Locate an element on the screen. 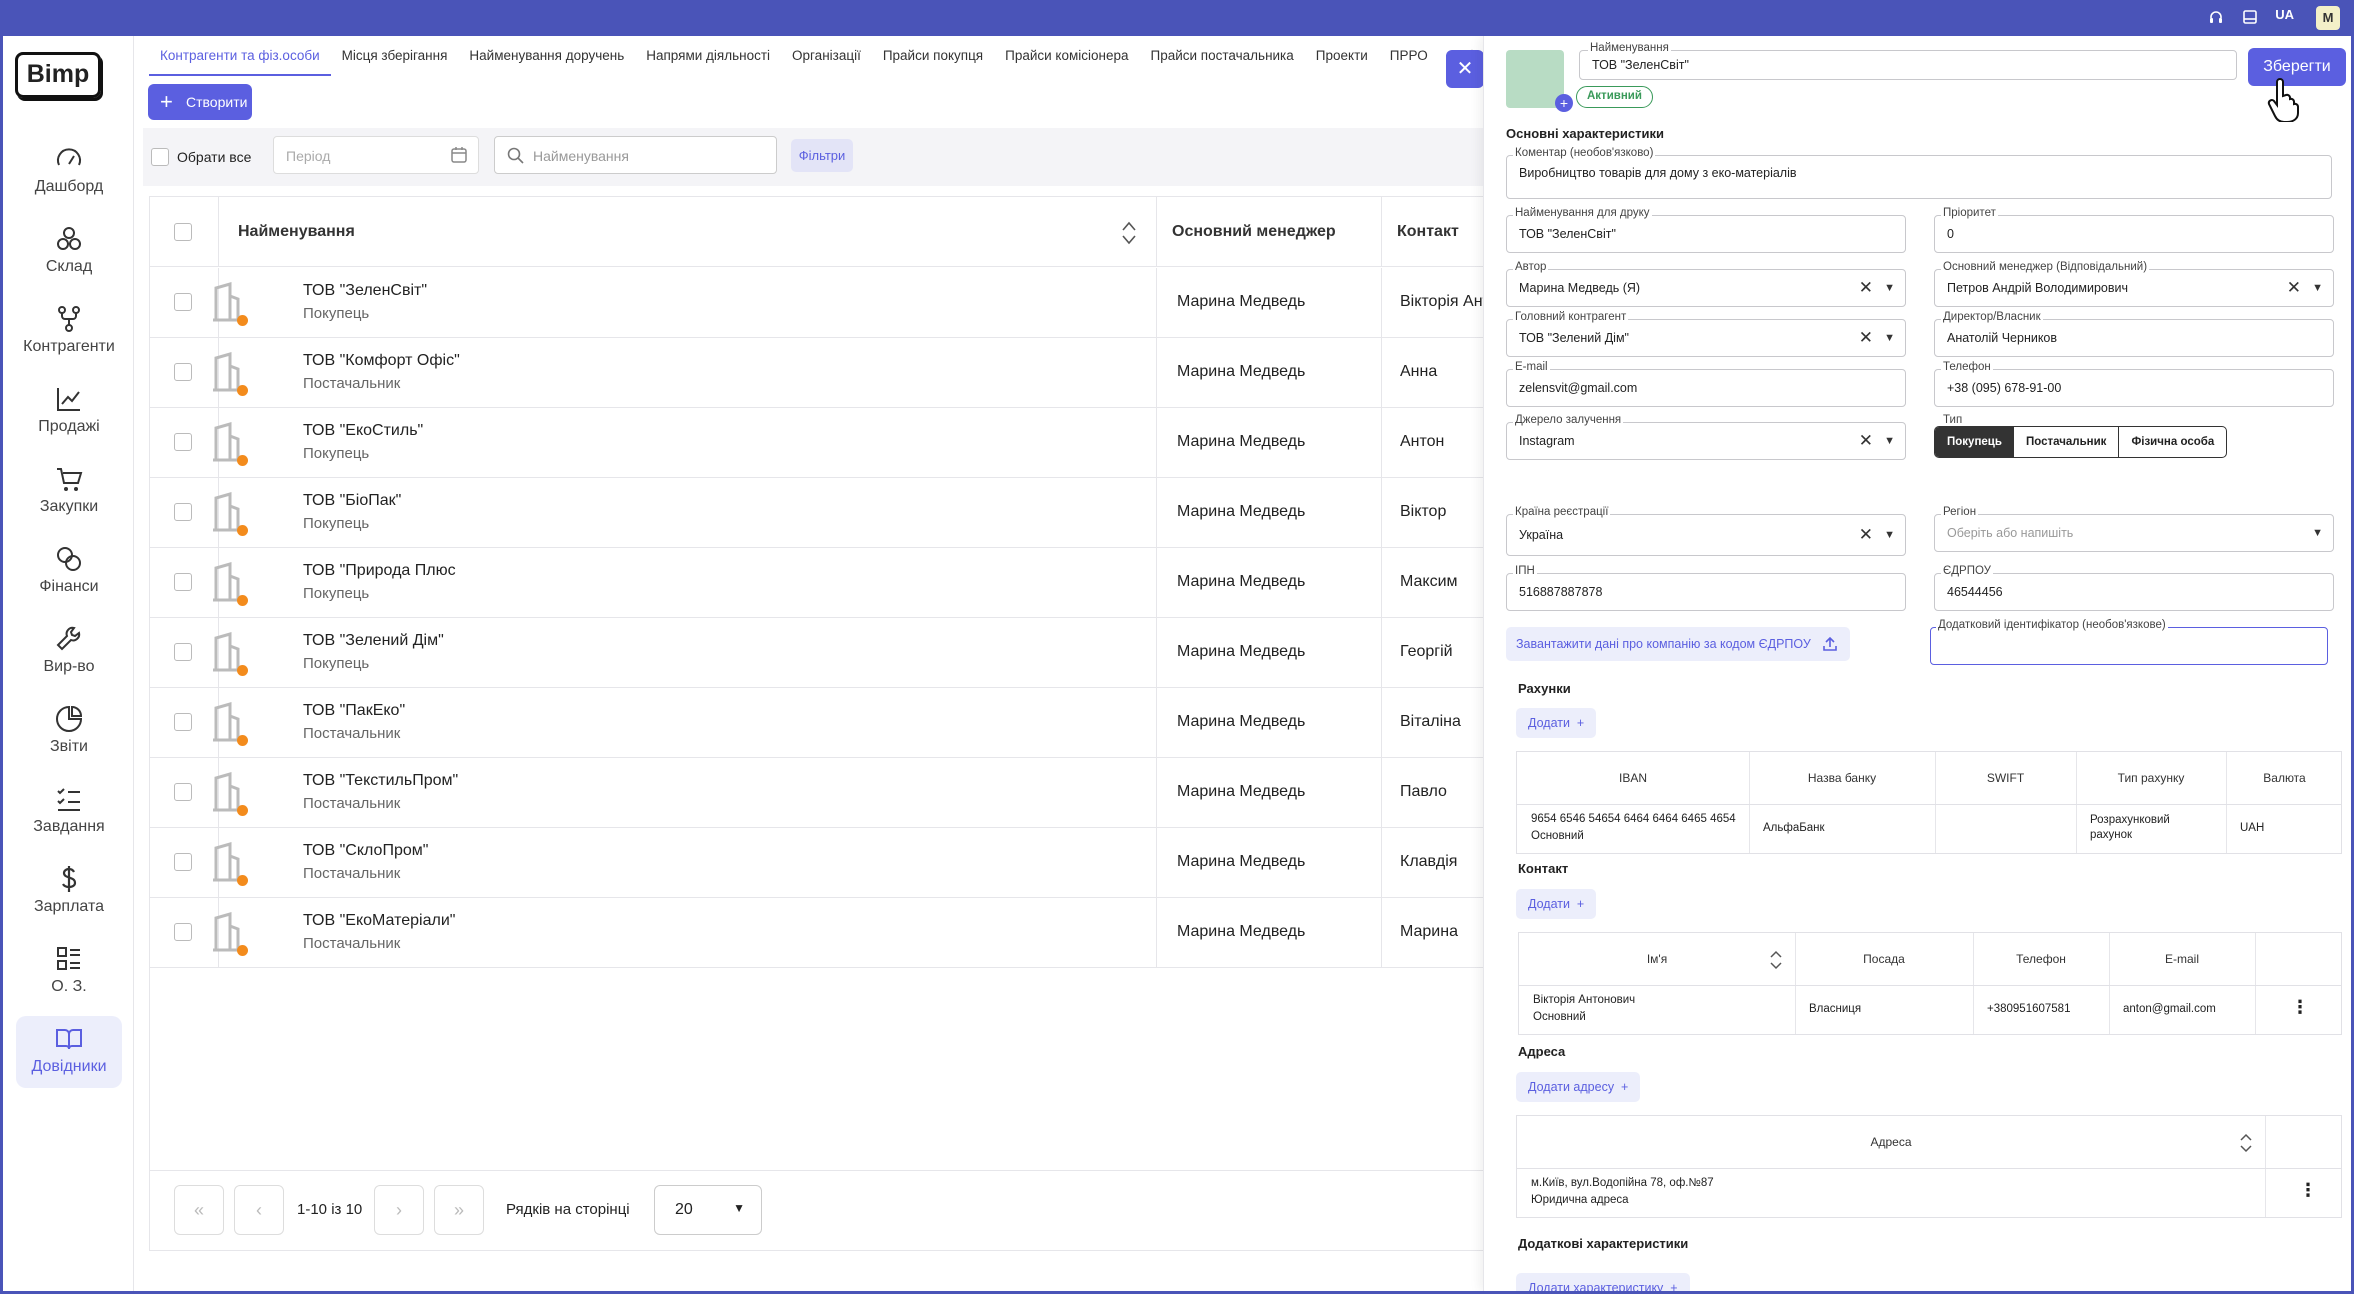 Image resolution: width=2354 pixels, height=1294 pixels. extra-id-field is located at coordinates (2129, 646).